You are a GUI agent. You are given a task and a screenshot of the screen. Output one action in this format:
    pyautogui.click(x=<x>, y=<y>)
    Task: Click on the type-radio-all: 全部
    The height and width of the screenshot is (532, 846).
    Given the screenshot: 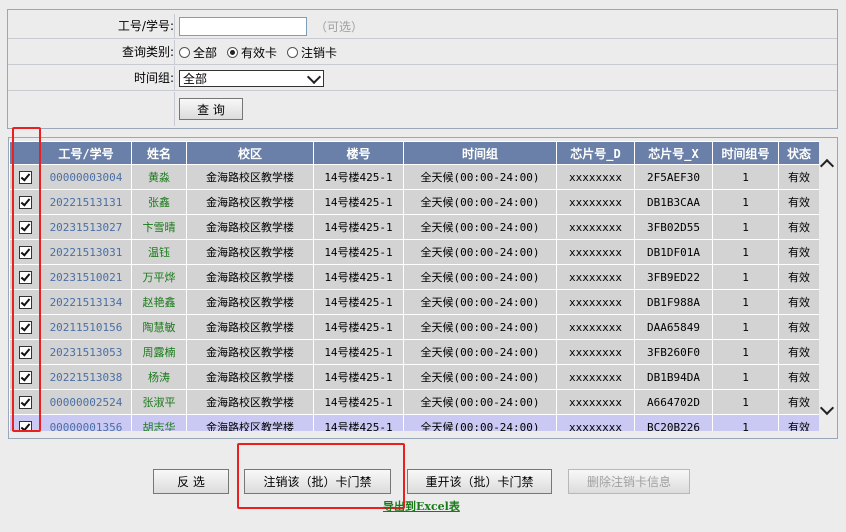 What is the action you would take?
    pyautogui.click(x=198, y=52)
    